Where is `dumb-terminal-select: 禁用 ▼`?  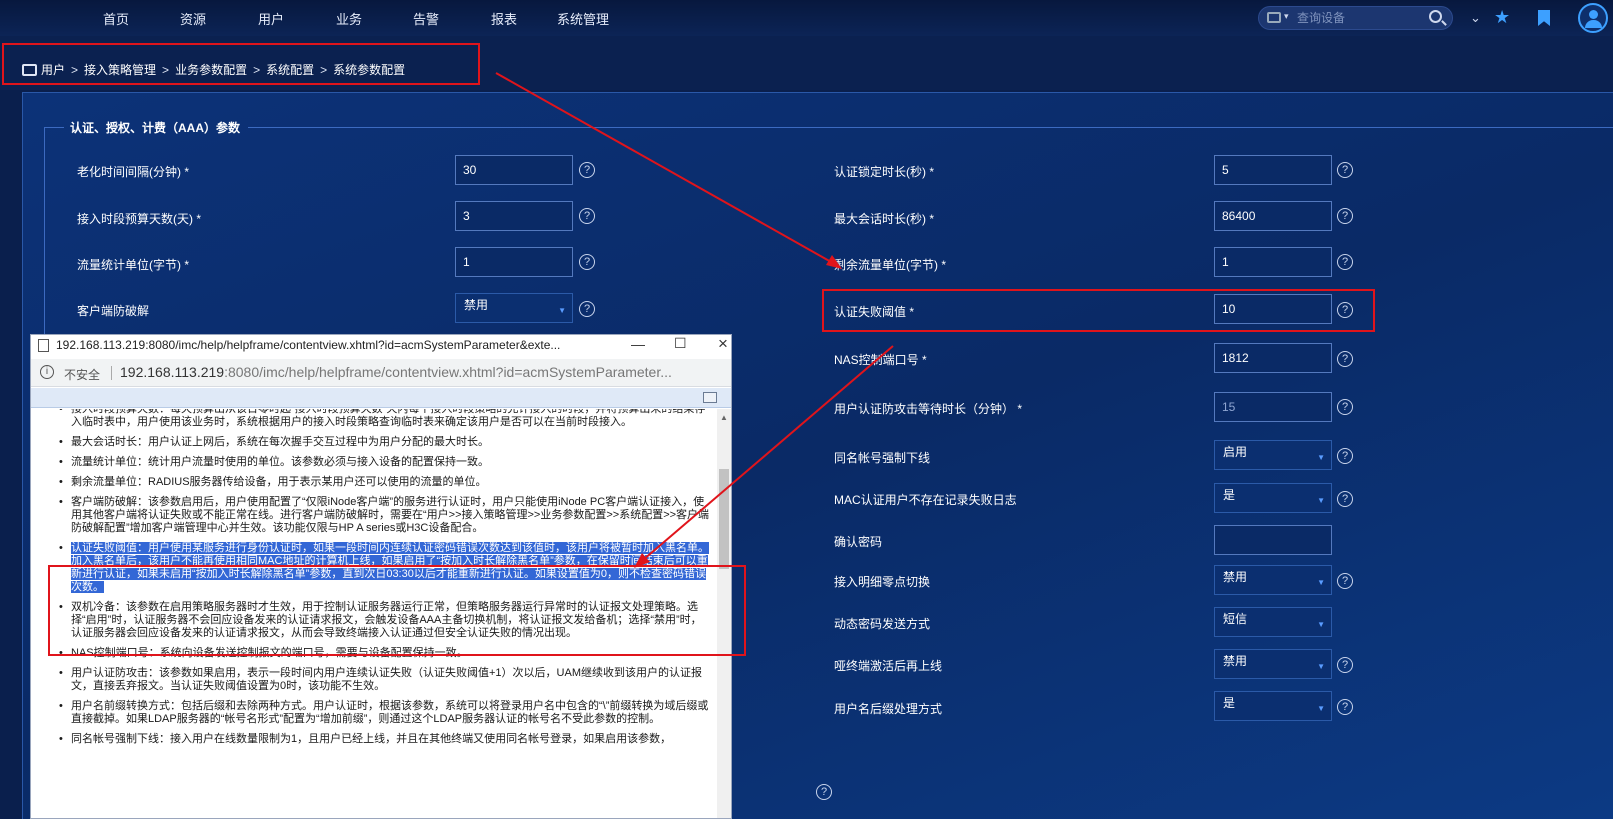 dumb-terminal-select: 禁用 ▼ is located at coordinates (1273, 664).